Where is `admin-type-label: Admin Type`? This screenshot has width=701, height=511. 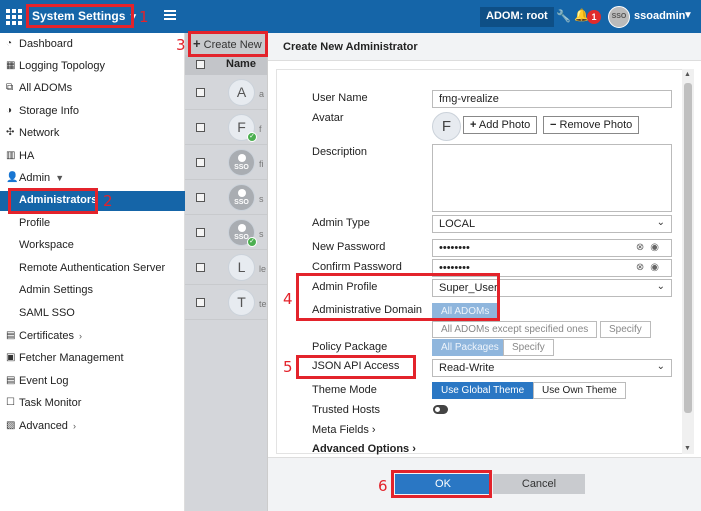
admin-type-label: Admin Type is located at coordinates (341, 223).